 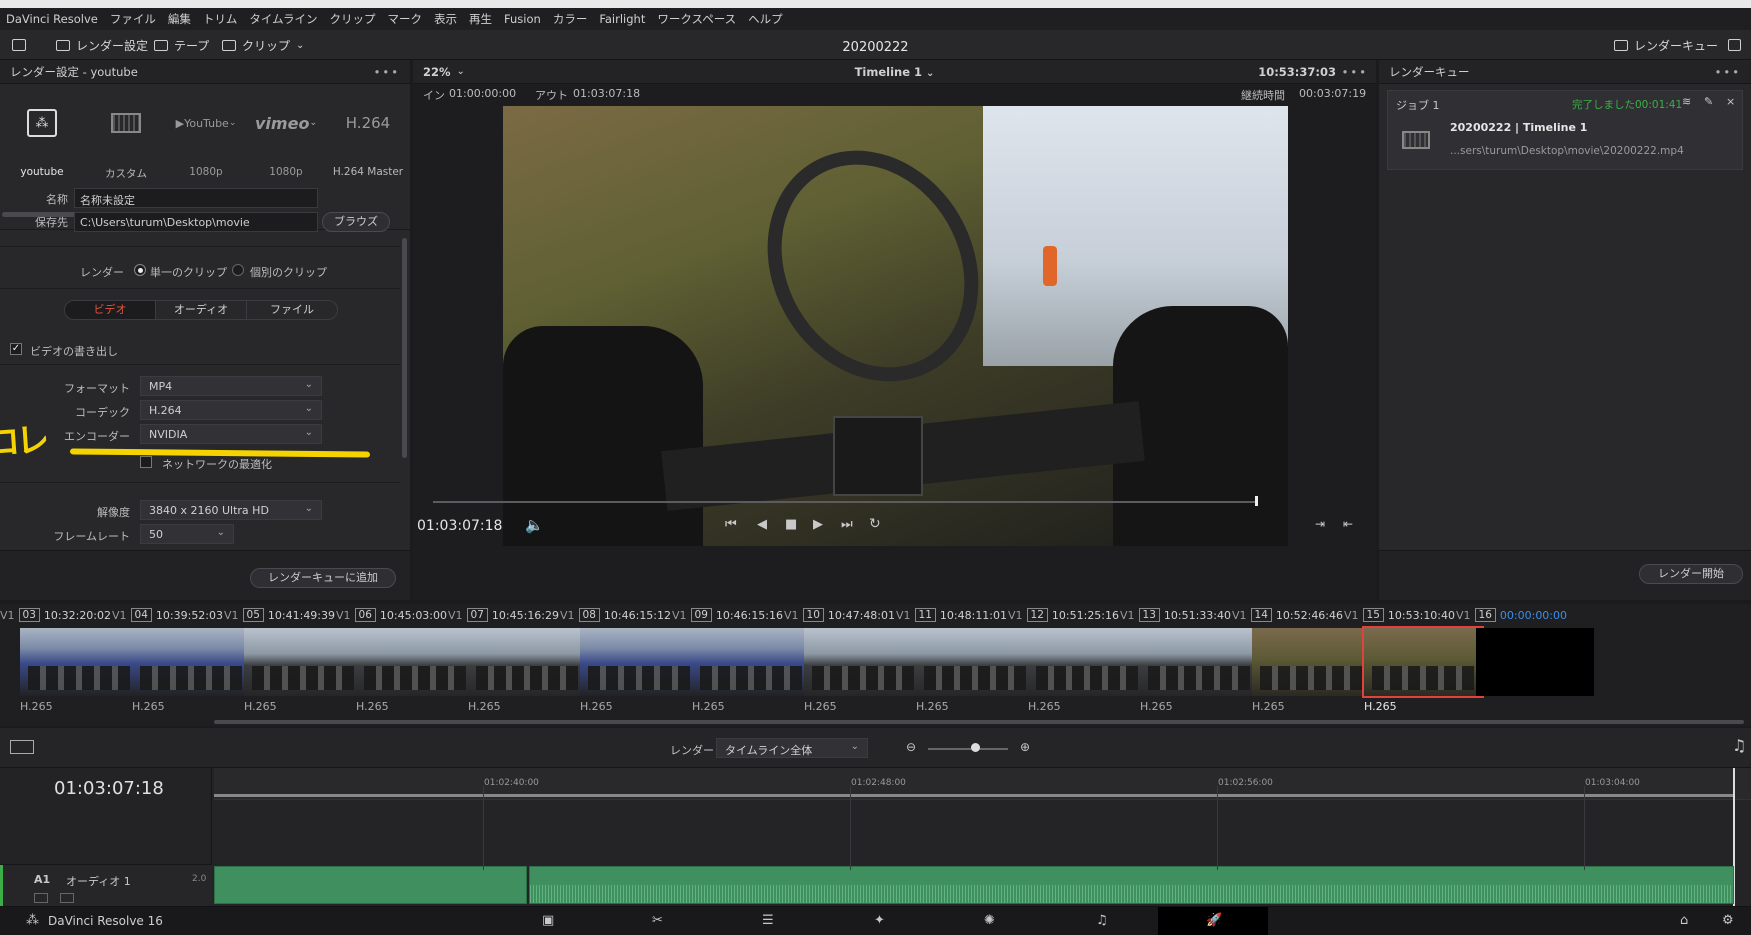 What do you see at coordinates (41, 898) in the screenshot?
I see `lock-track-button` at bounding box center [41, 898].